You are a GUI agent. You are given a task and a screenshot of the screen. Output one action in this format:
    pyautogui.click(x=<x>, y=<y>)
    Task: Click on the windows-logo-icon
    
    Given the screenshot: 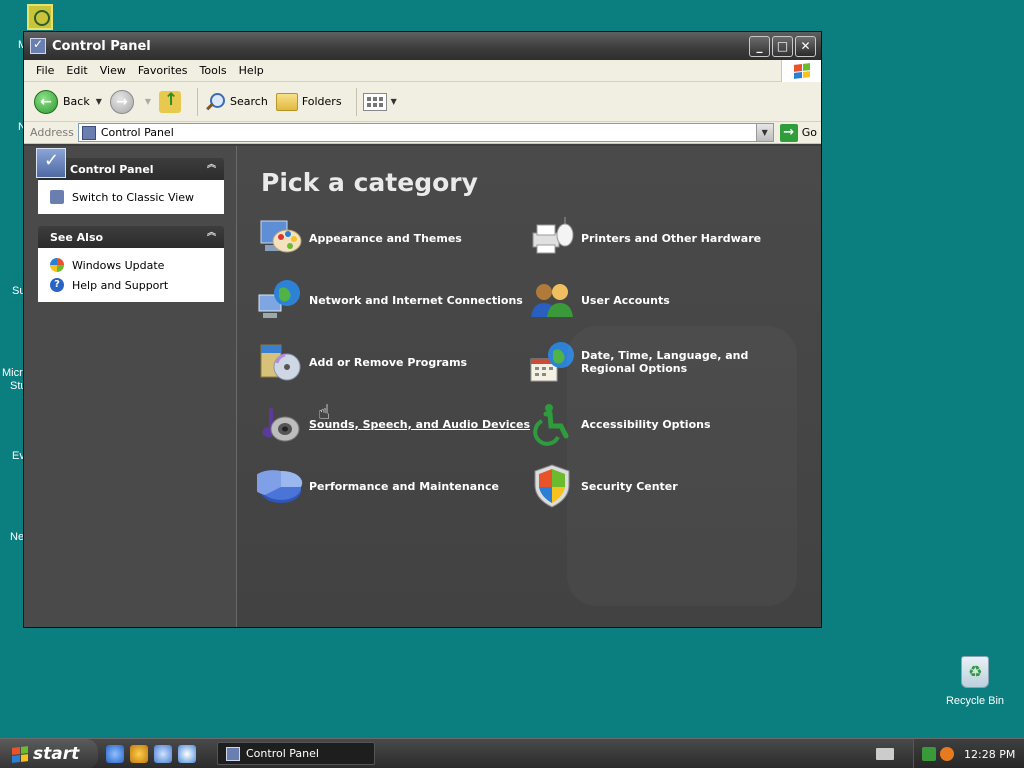 What is the action you would take?
    pyautogui.click(x=801, y=71)
    